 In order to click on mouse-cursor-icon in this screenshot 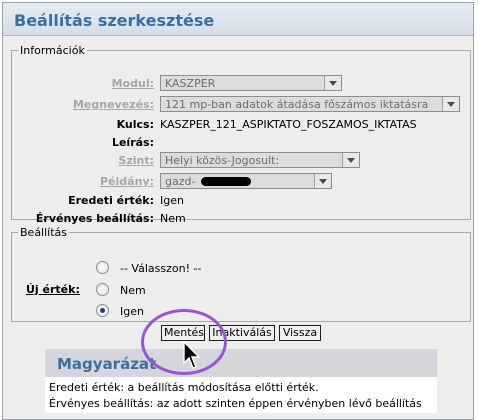, I will do `click(192, 355)`.